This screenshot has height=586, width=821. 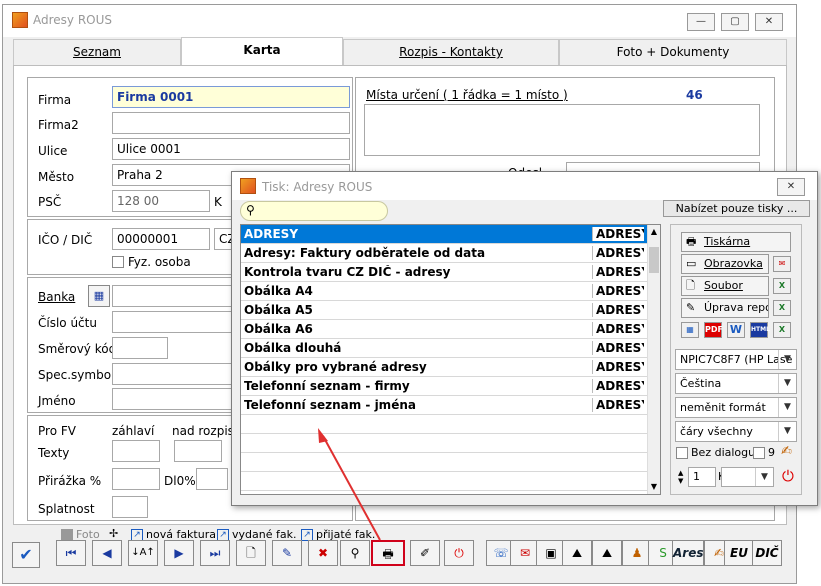 I want to click on arrow-head, so click(x=323, y=435).